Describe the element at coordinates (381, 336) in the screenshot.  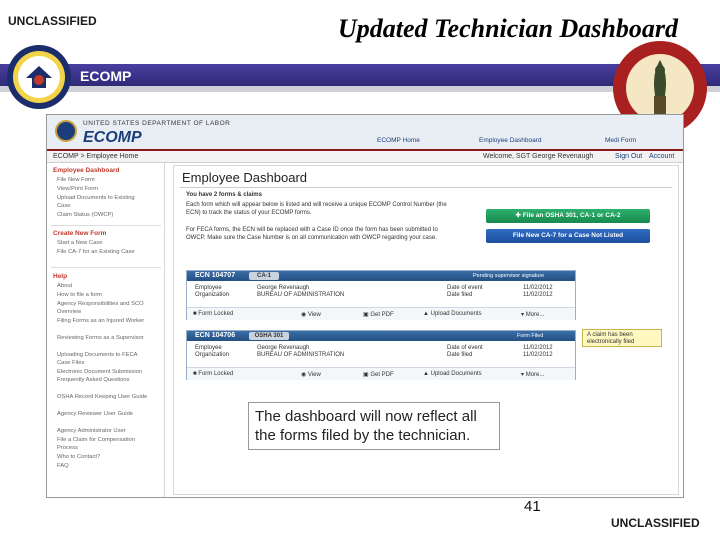
I see `form-card-header: ECN 104706 OSHA 301 Form Filed` at that location.